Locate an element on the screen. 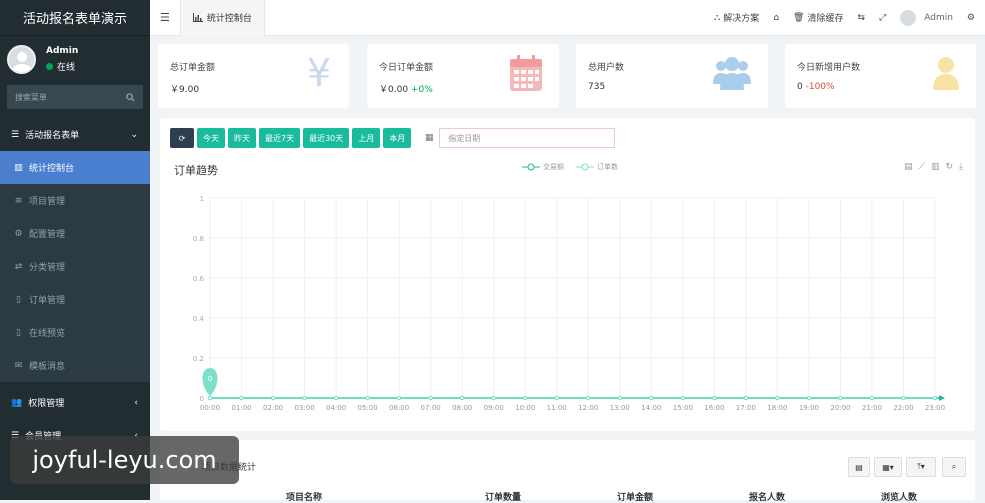 This screenshot has width=985, height=503. sidebar-item-label: 配置管理 is located at coordinates (47, 235).